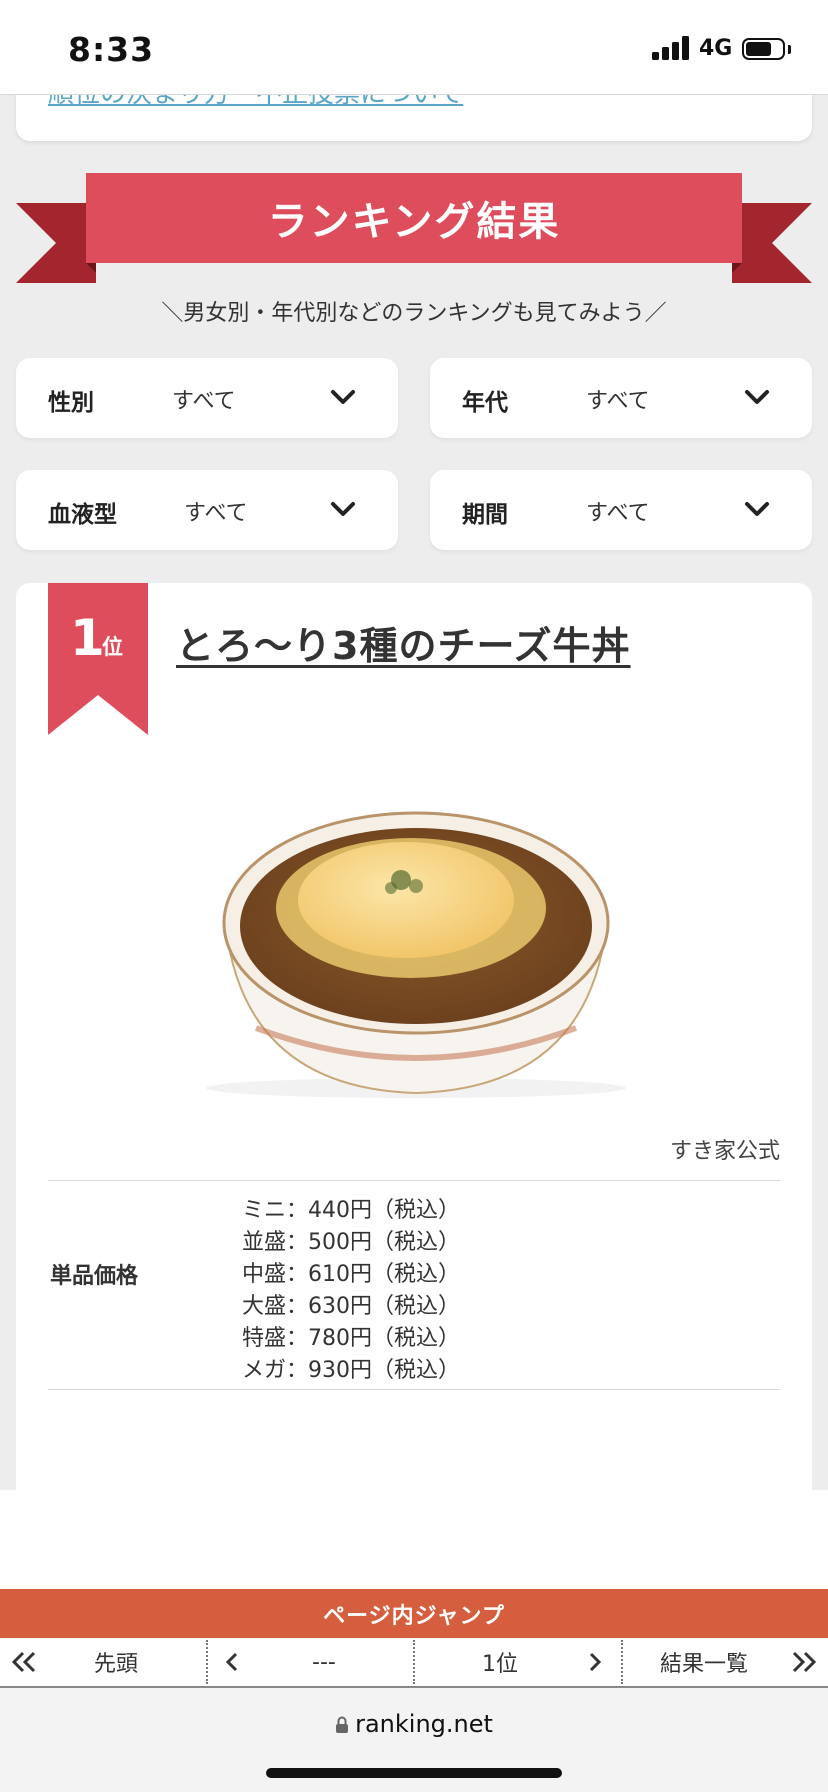  Describe the element at coordinates (232, 1662) in the screenshot. I see `chevron-left-icon` at that location.